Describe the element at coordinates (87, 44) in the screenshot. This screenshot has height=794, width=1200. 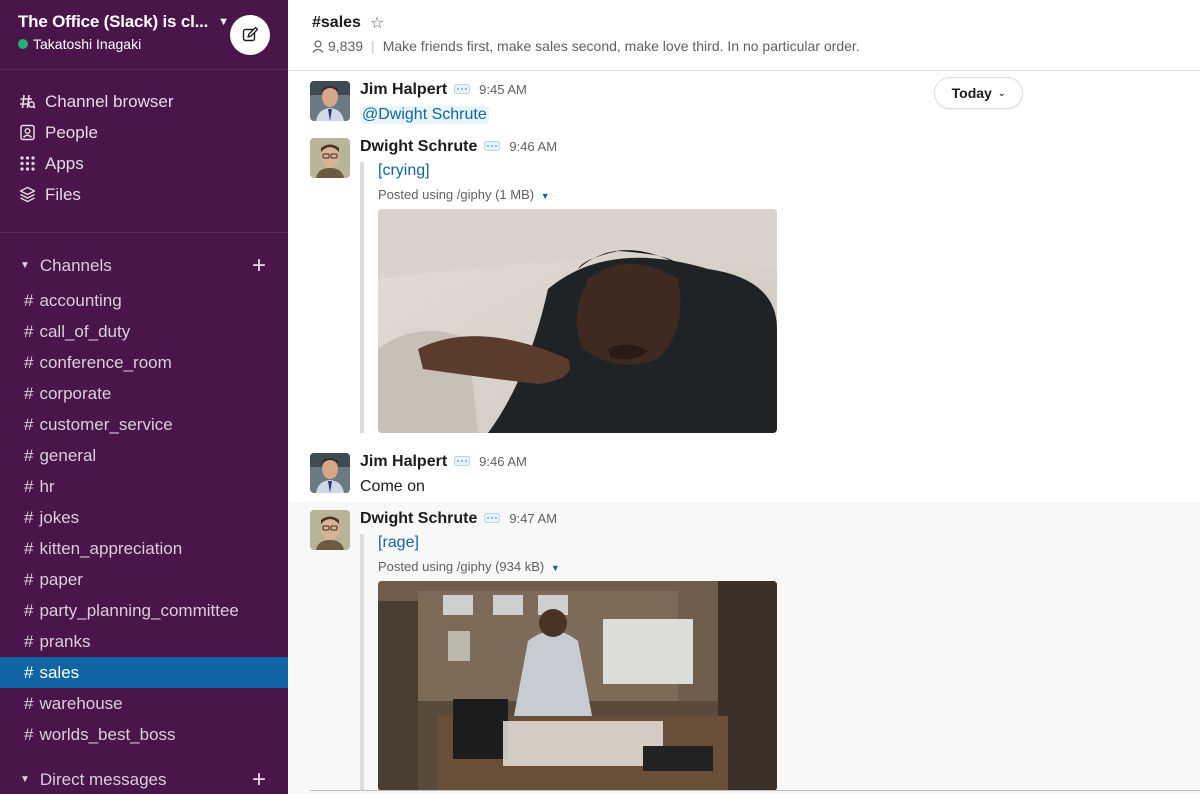
I see `user-name: Takatoshi Inagaki` at that location.